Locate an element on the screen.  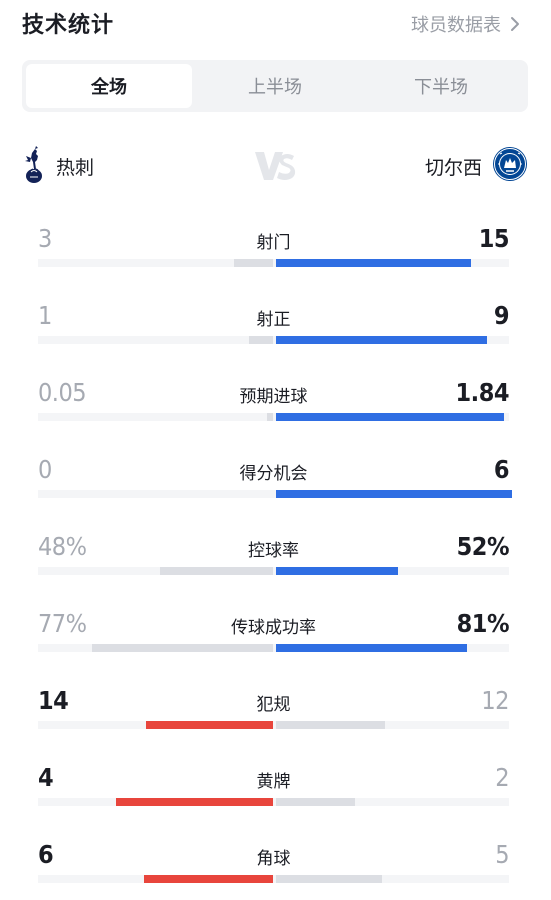
teams-header: 热刺 切尔西 is located at coordinates (275, 166).